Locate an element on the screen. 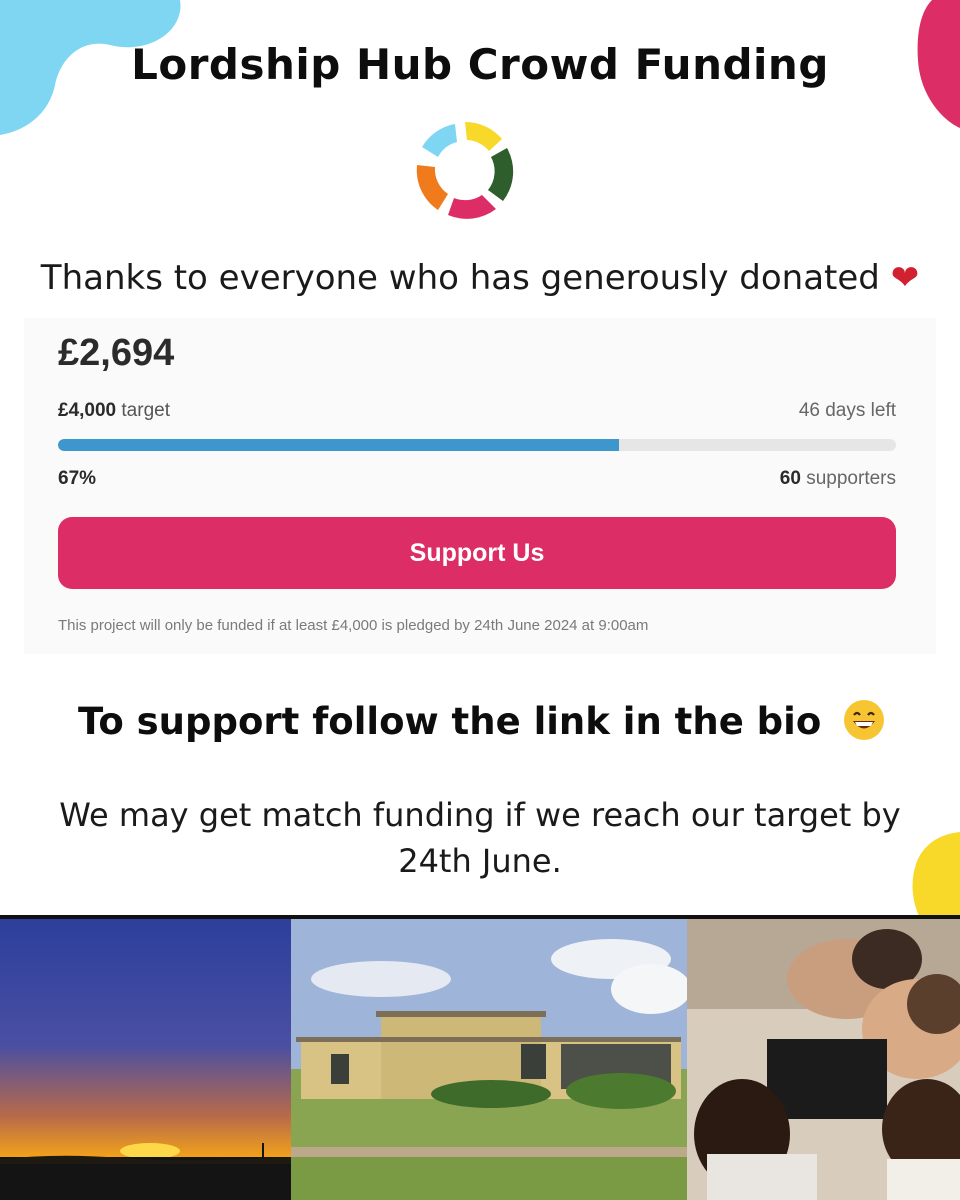 This screenshot has width=960, height=1200. community-hub-building-photo is located at coordinates (489, 1059).